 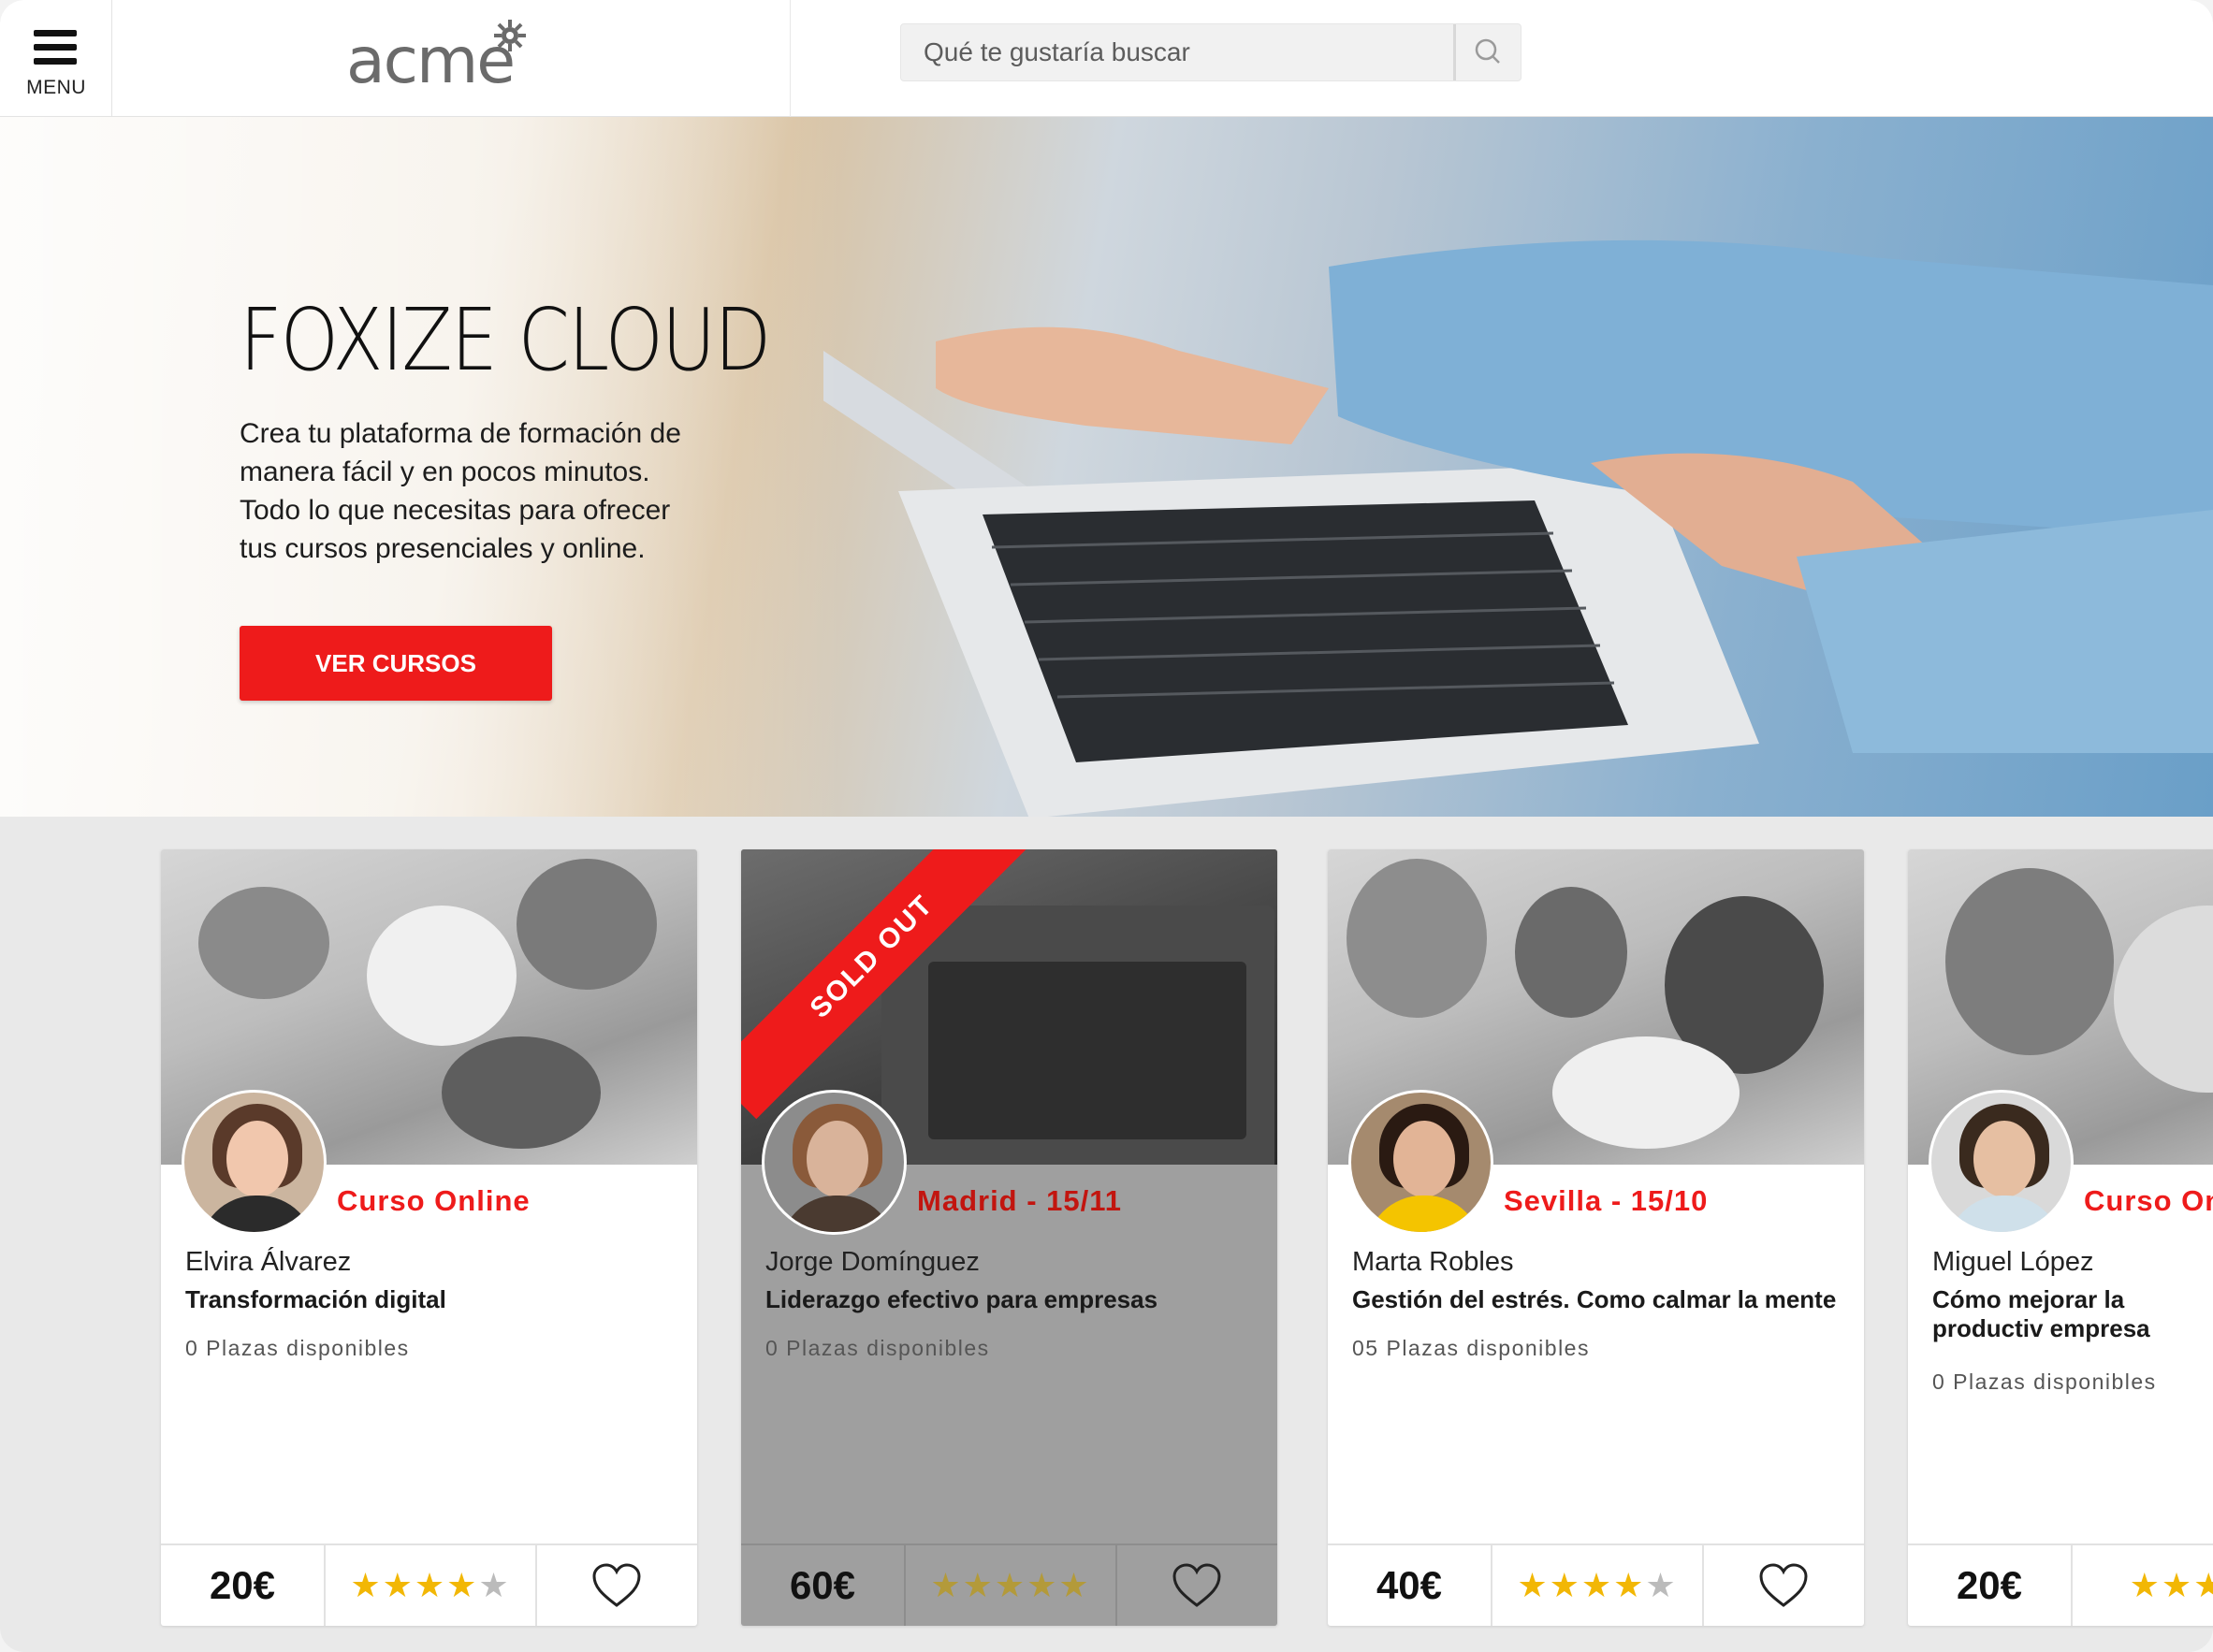 What do you see at coordinates (505, 340) in the screenshot?
I see `hero-title: FOXIZE CLOUD` at bounding box center [505, 340].